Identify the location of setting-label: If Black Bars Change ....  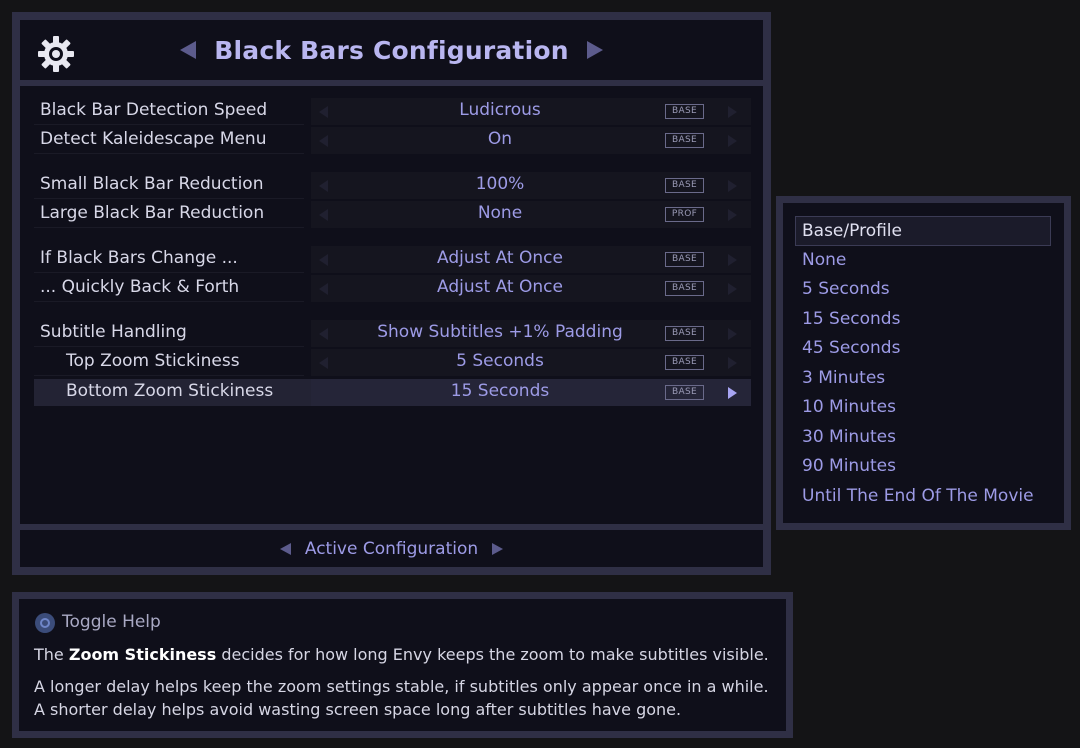
(139, 258).